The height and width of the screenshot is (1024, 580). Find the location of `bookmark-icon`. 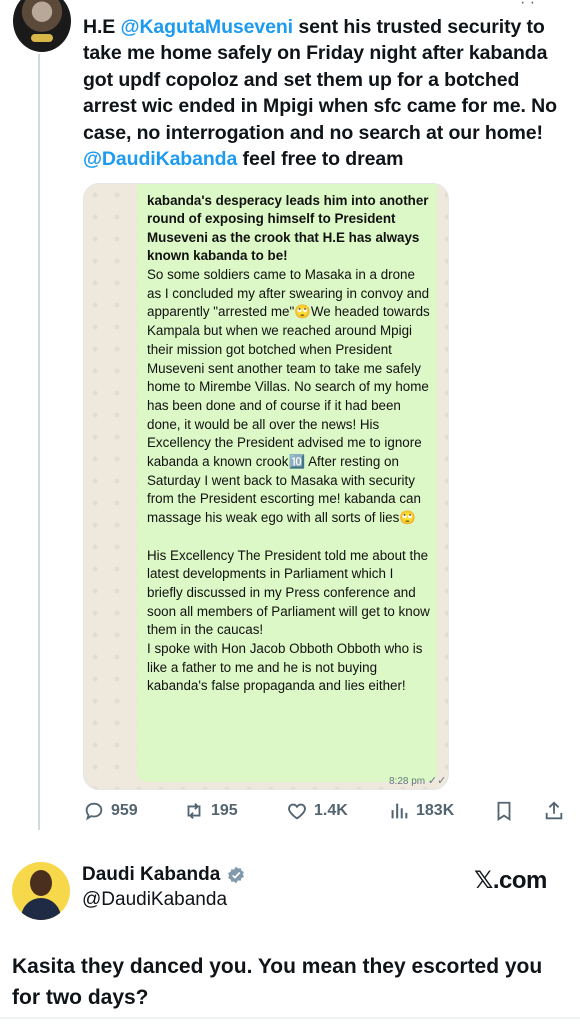

bookmark-icon is located at coordinates (504, 811).